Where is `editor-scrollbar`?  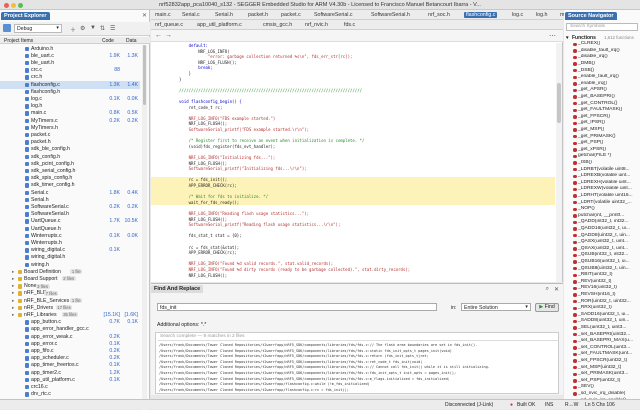 editor-scrollbar is located at coordinates (559, 162).